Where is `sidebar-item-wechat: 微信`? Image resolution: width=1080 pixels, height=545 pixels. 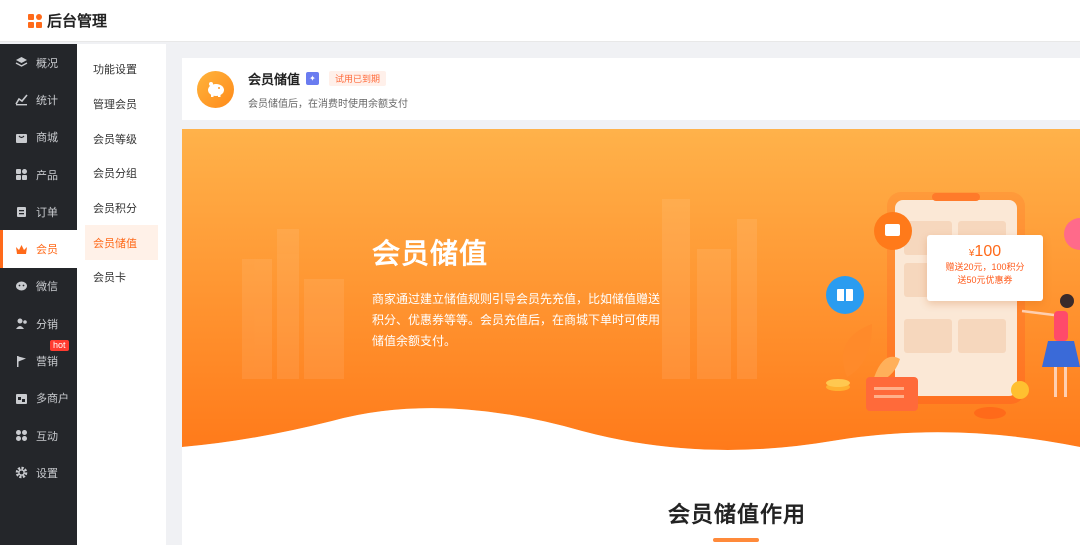 sidebar-item-wechat: 微信 is located at coordinates (38, 286).